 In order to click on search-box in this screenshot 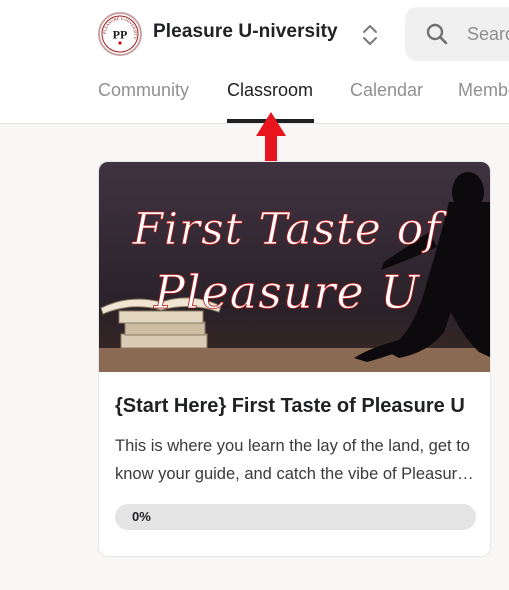, I will do `click(457, 34)`.